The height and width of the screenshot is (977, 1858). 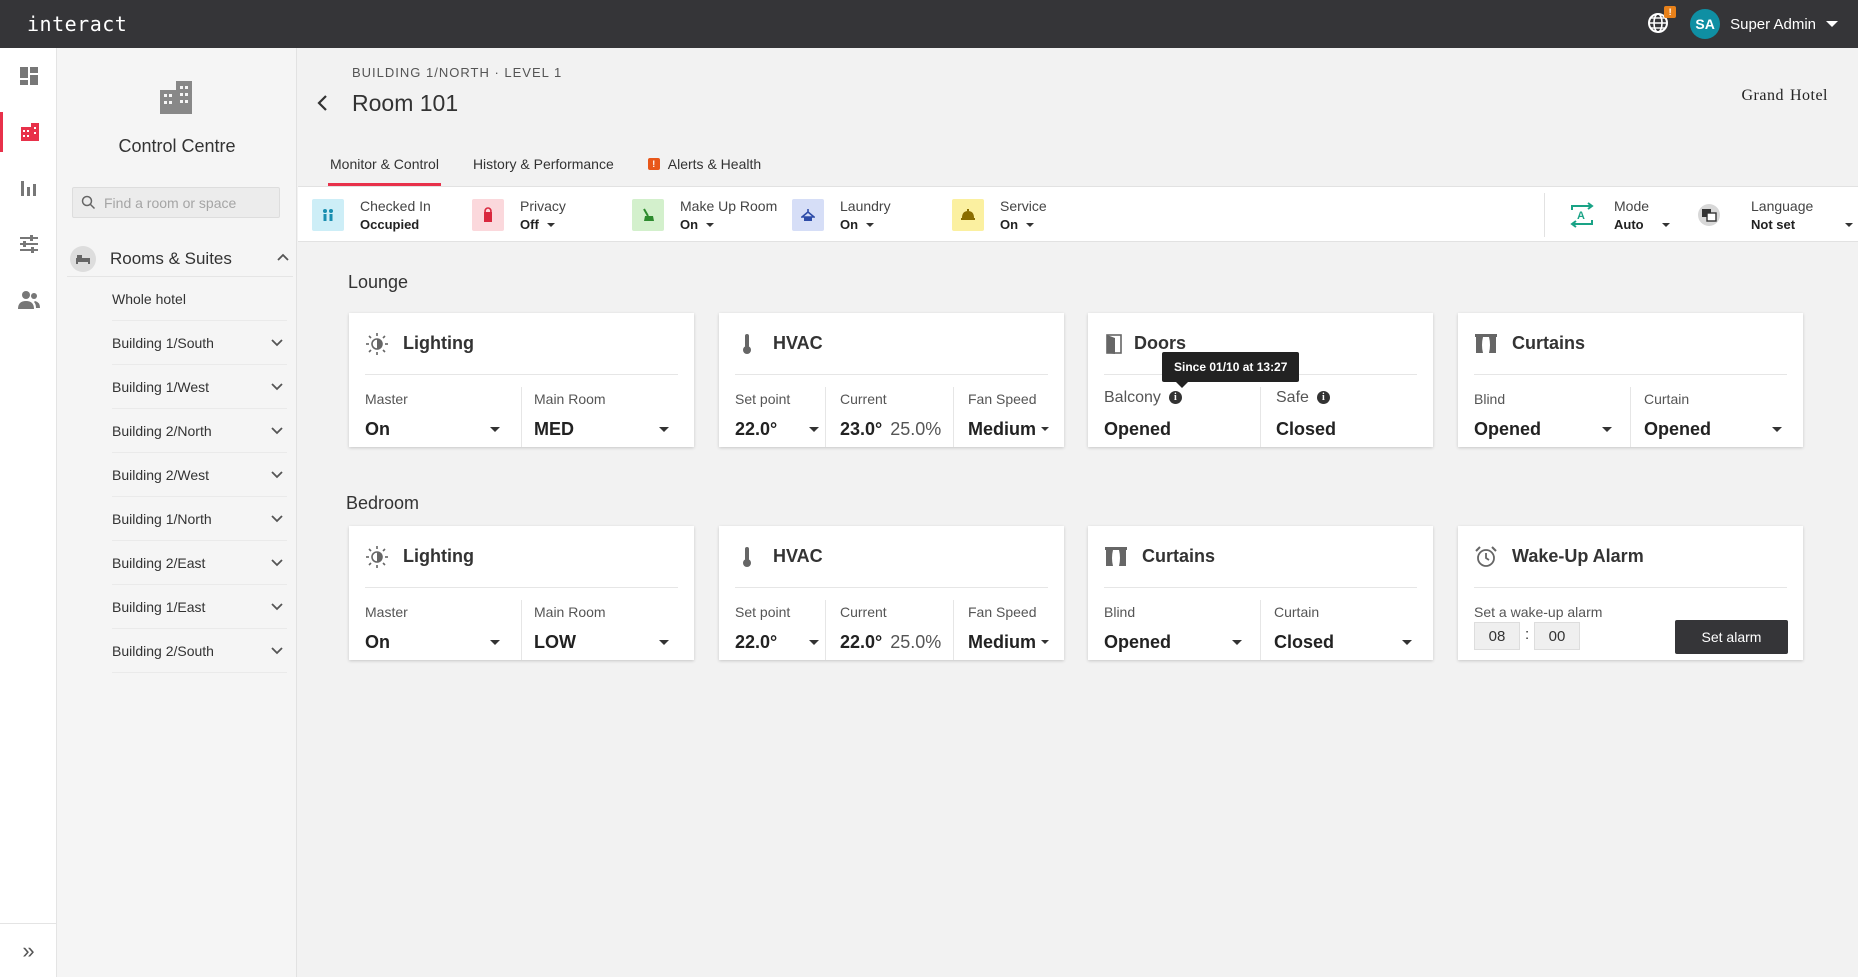 What do you see at coordinates (798, 343) in the screenshot?
I see `card-title: HVAC` at bounding box center [798, 343].